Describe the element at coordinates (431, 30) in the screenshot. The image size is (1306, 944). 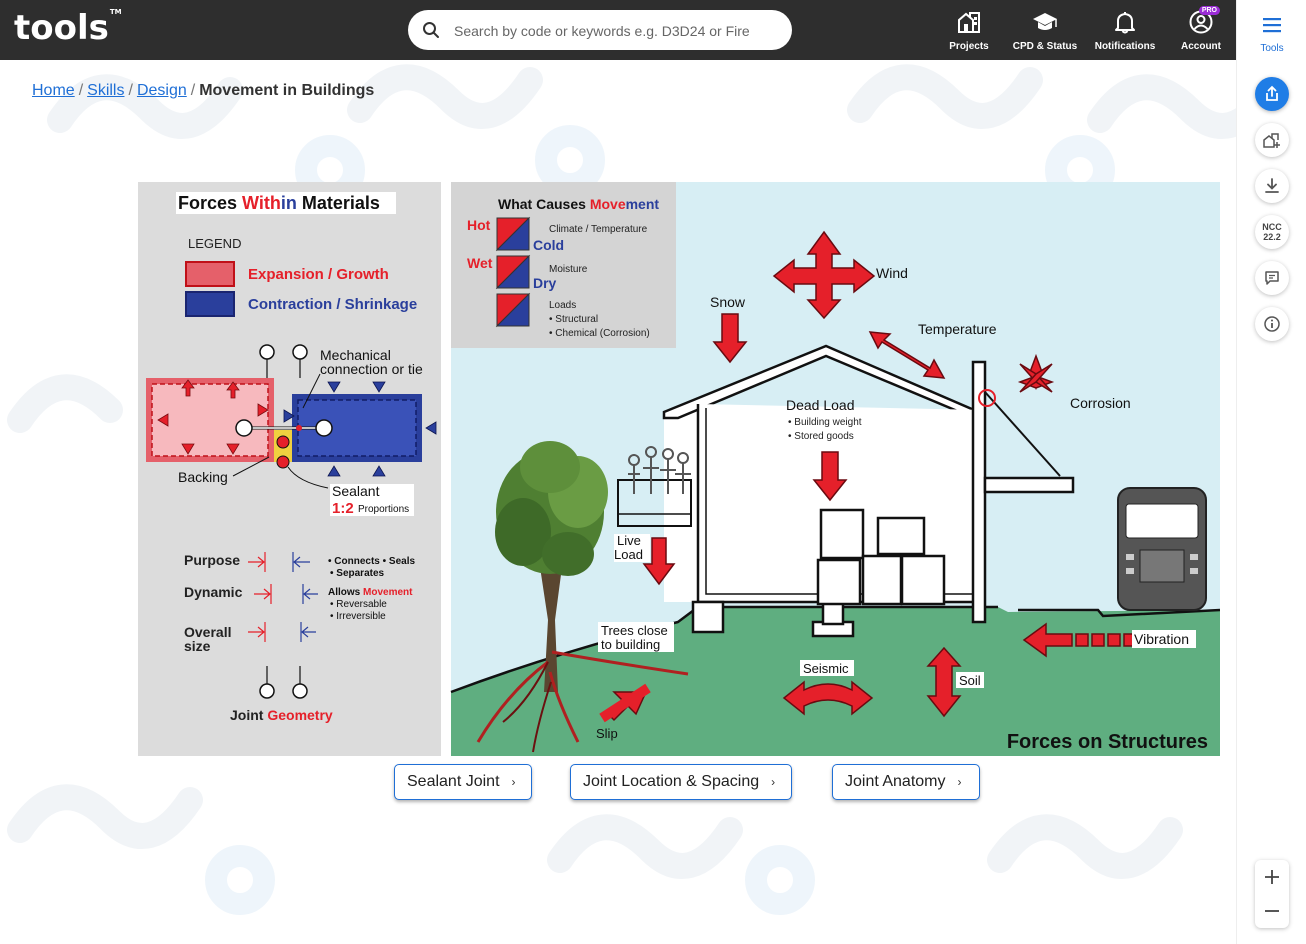
I see `search-icon` at that location.